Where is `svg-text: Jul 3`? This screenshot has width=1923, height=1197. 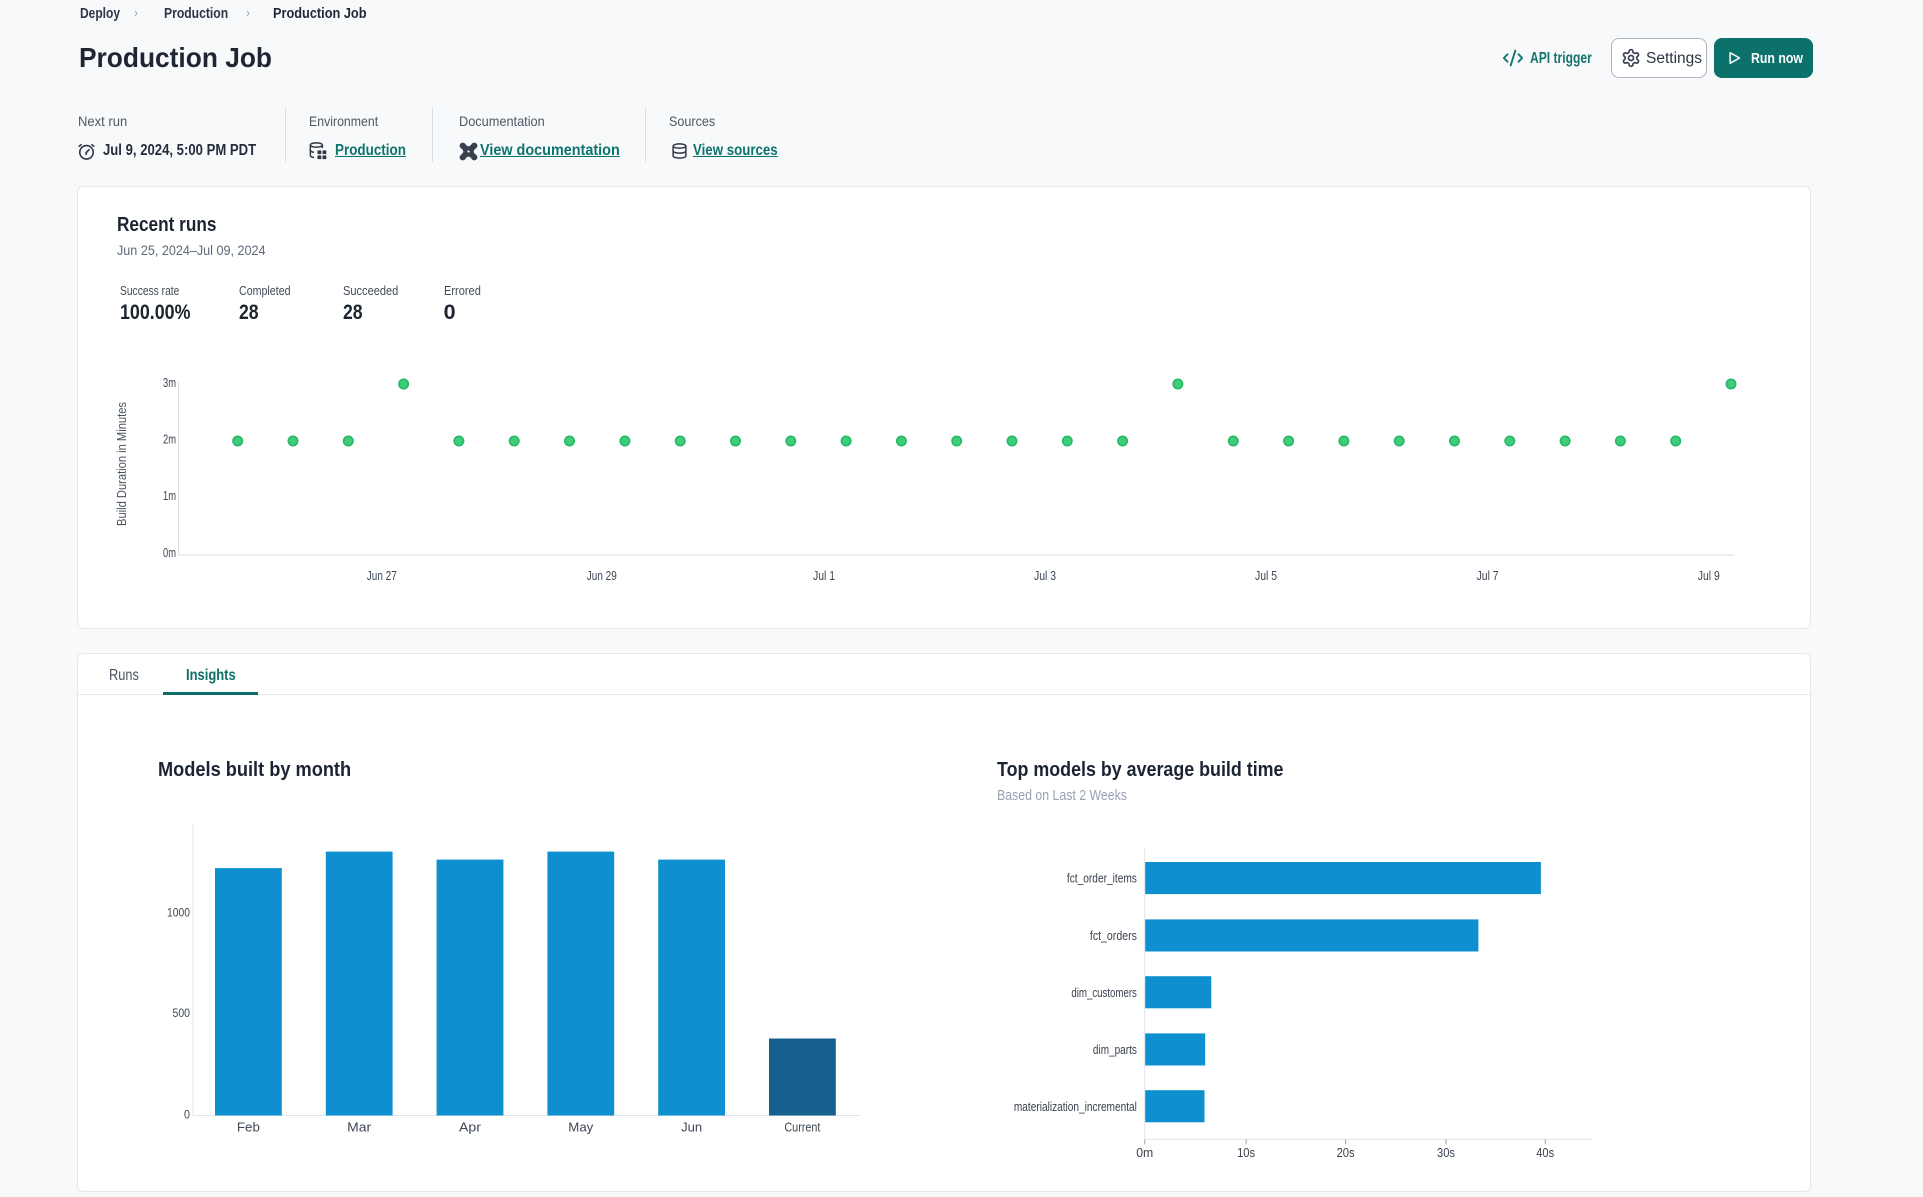
svg-text: Jul 3 is located at coordinates (1045, 576).